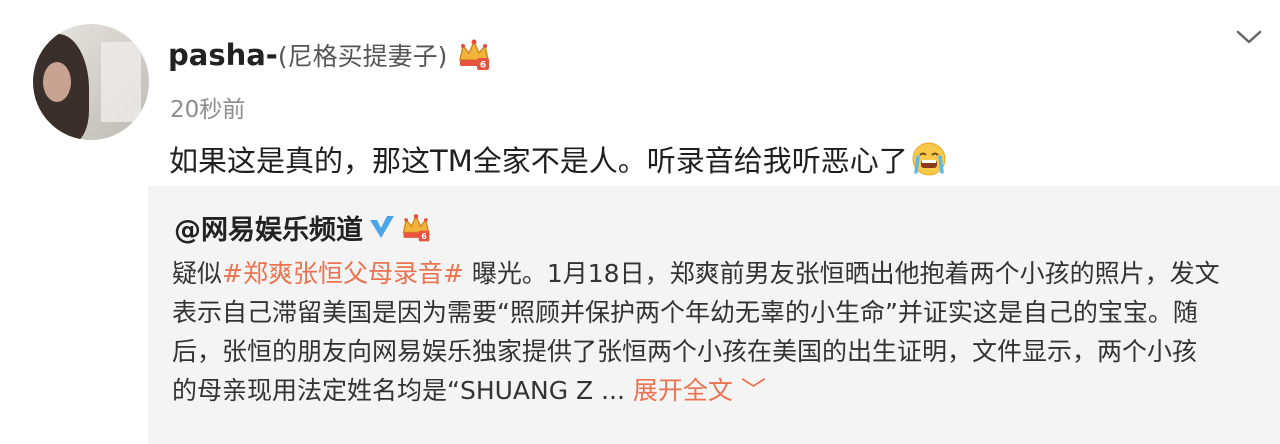 The image size is (1280, 444). What do you see at coordinates (538, 161) in the screenshot?
I see `comment-text: 如果这是真的，那这TM全家不是人。听录音给我听恶心了` at bounding box center [538, 161].